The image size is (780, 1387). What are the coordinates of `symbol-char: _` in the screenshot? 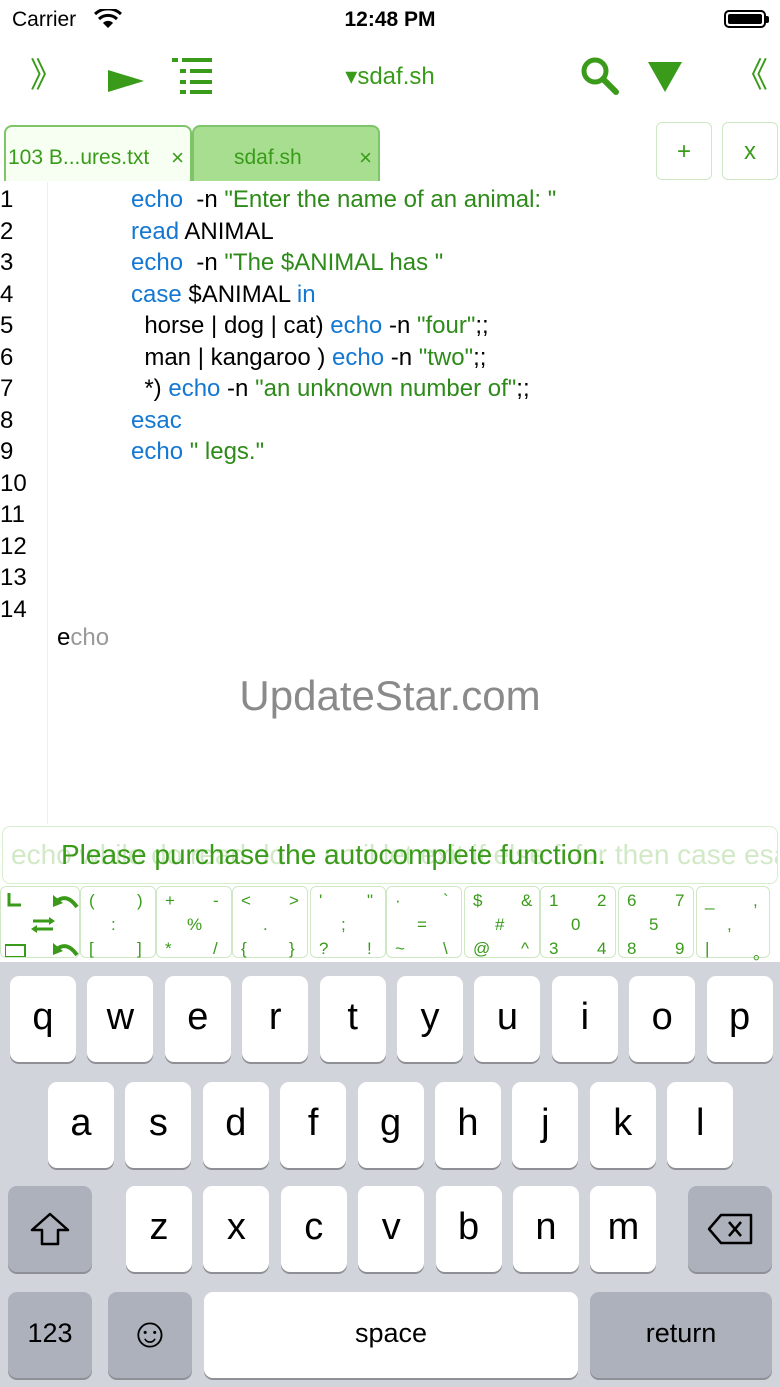 It's located at (710, 900).